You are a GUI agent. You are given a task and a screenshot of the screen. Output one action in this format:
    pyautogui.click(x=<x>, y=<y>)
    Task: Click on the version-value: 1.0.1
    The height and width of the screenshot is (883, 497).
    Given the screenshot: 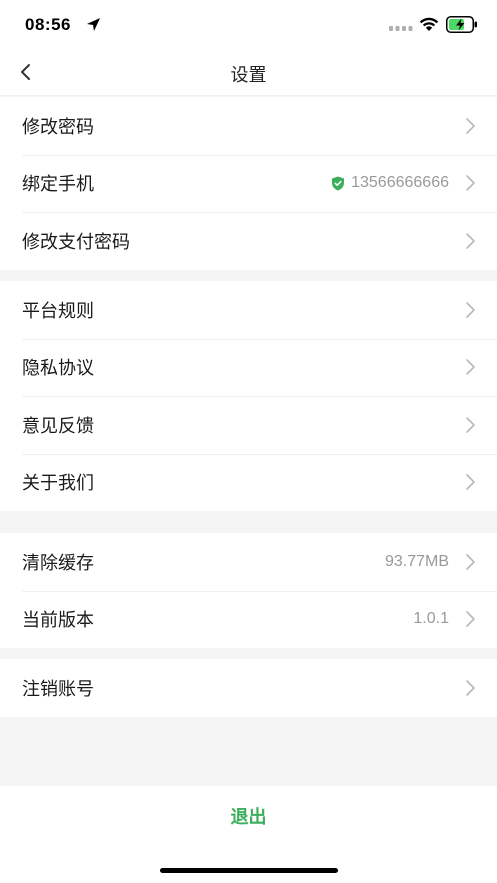 What is the action you would take?
    pyautogui.click(x=431, y=619)
    